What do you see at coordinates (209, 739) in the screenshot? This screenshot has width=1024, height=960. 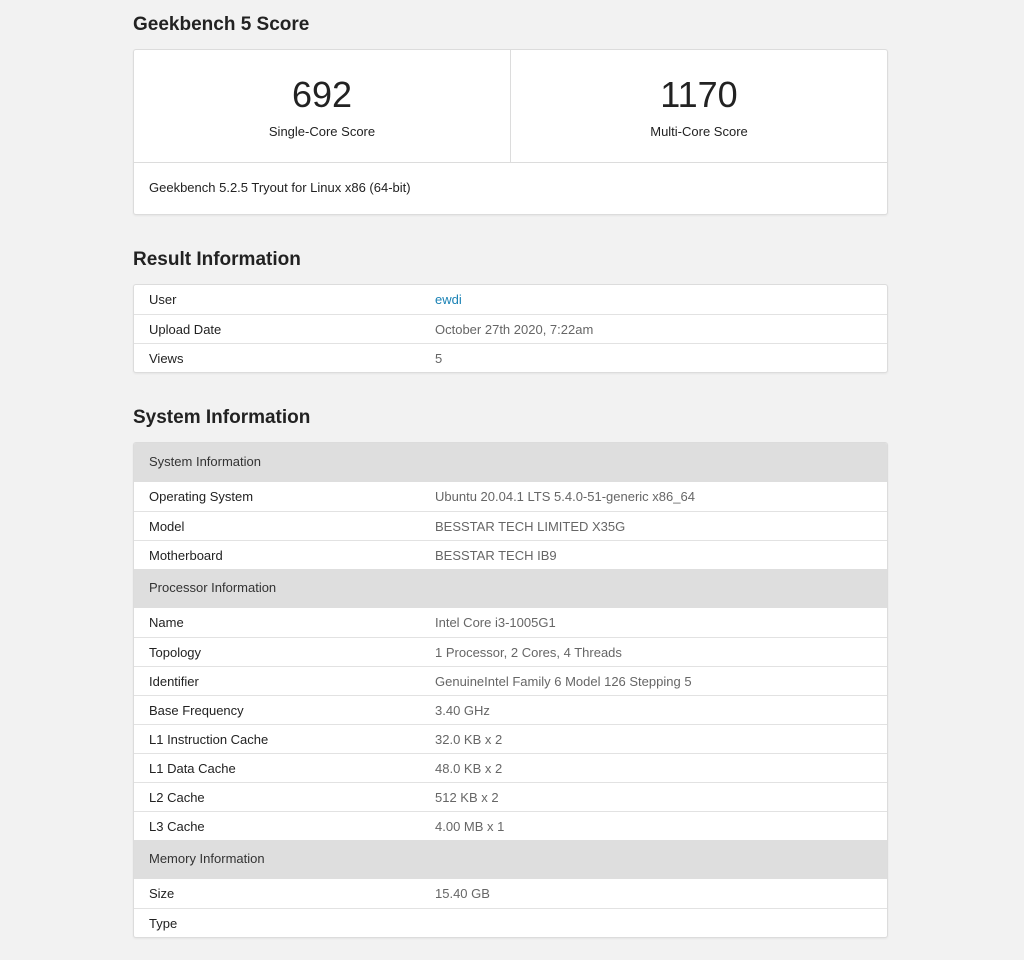 I see `row-key: L1 Instruction Cache` at bounding box center [209, 739].